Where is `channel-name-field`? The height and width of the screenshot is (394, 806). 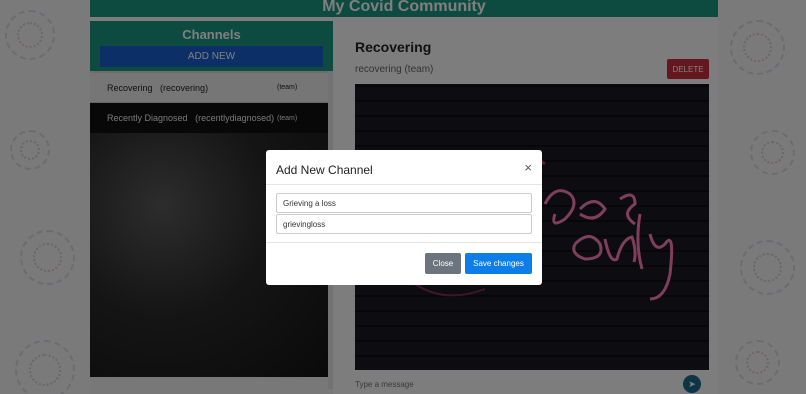
channel-name-field is located at coordinates (404, 203).